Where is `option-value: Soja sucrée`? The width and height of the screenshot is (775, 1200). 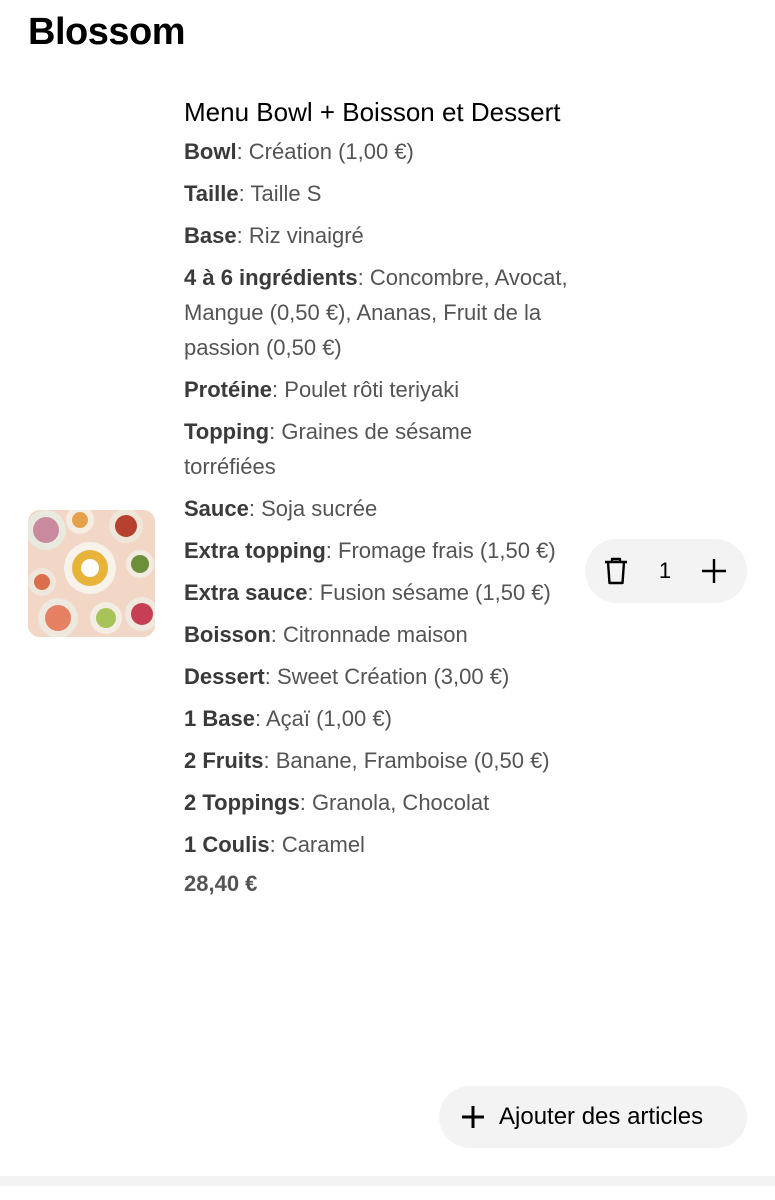
option-value: Soja sucrée is located at coordinates (319, 508).